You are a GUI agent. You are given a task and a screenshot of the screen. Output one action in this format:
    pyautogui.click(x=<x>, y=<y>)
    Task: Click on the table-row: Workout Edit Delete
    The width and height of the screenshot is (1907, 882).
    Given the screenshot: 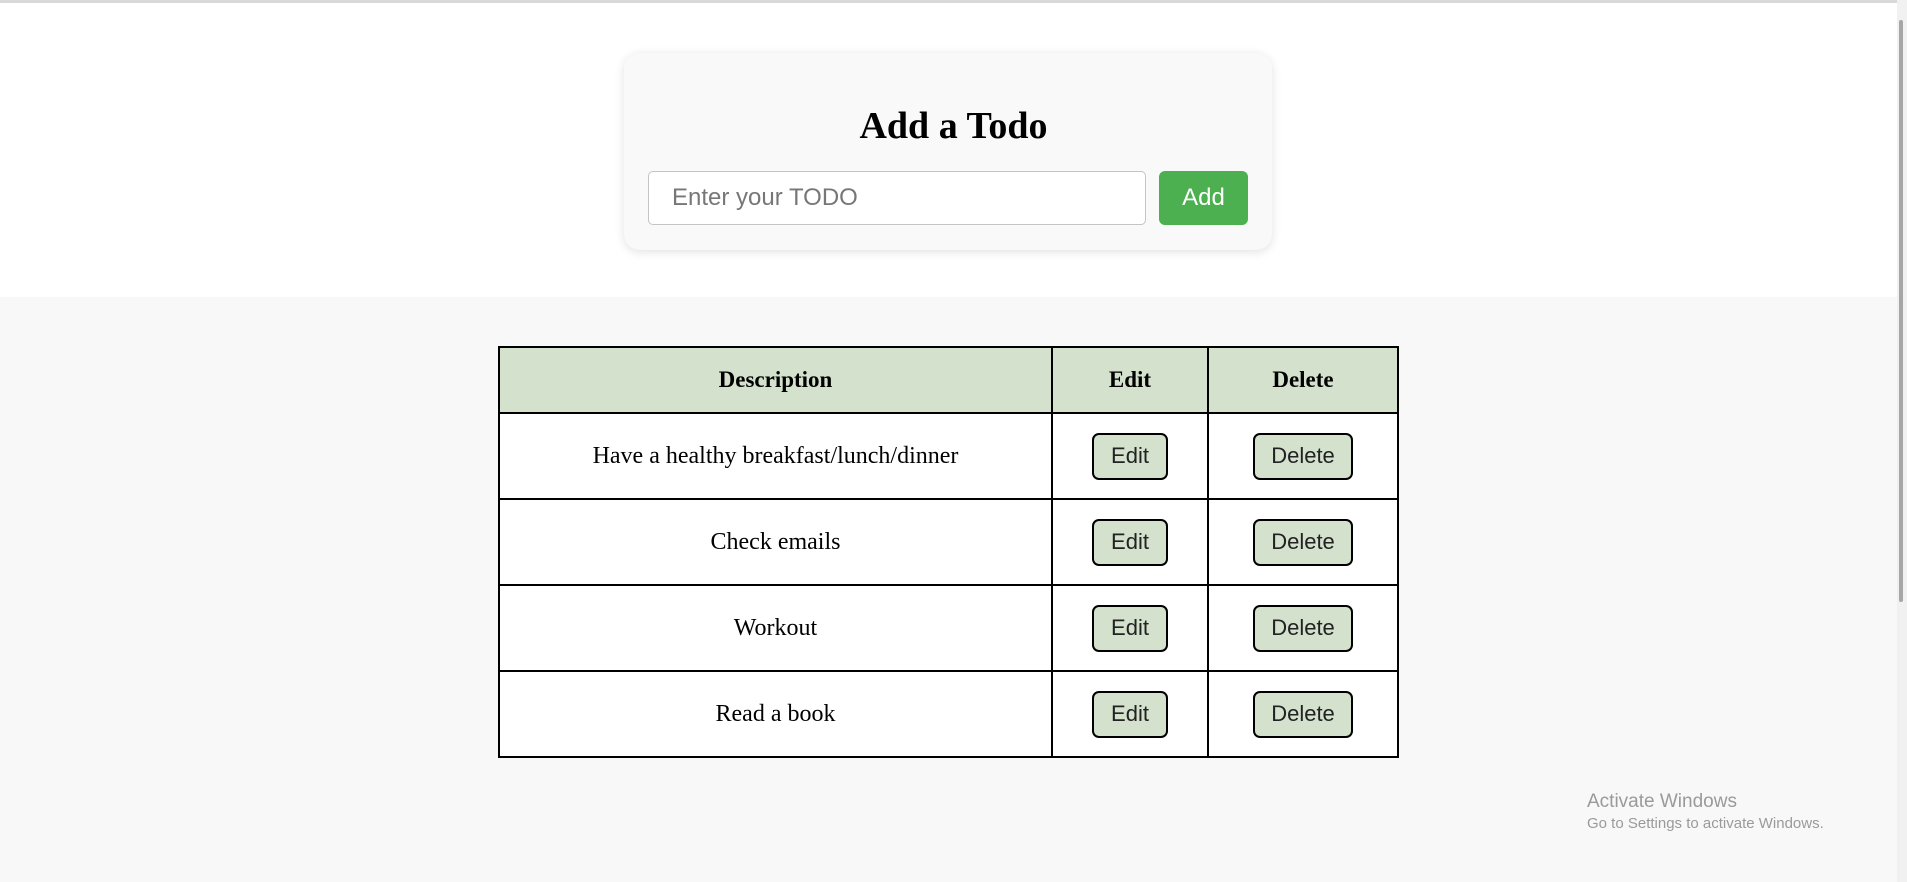 What is the action you would take?
    pyautogui.click(x=948, y=628)
    